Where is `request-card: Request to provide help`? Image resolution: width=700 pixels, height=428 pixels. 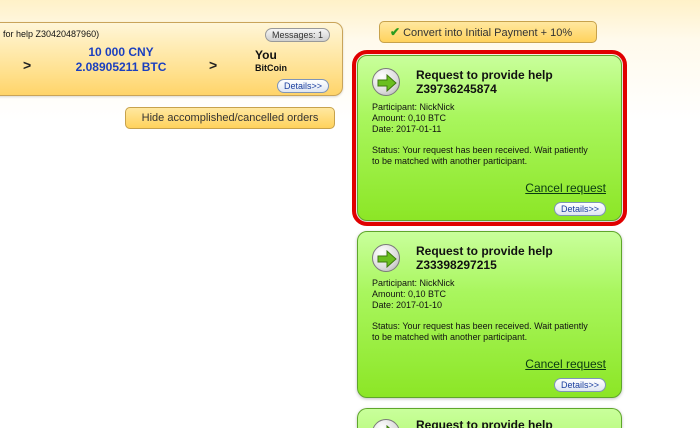 request-card: Request to provide help is located at coordinates (489, 418).